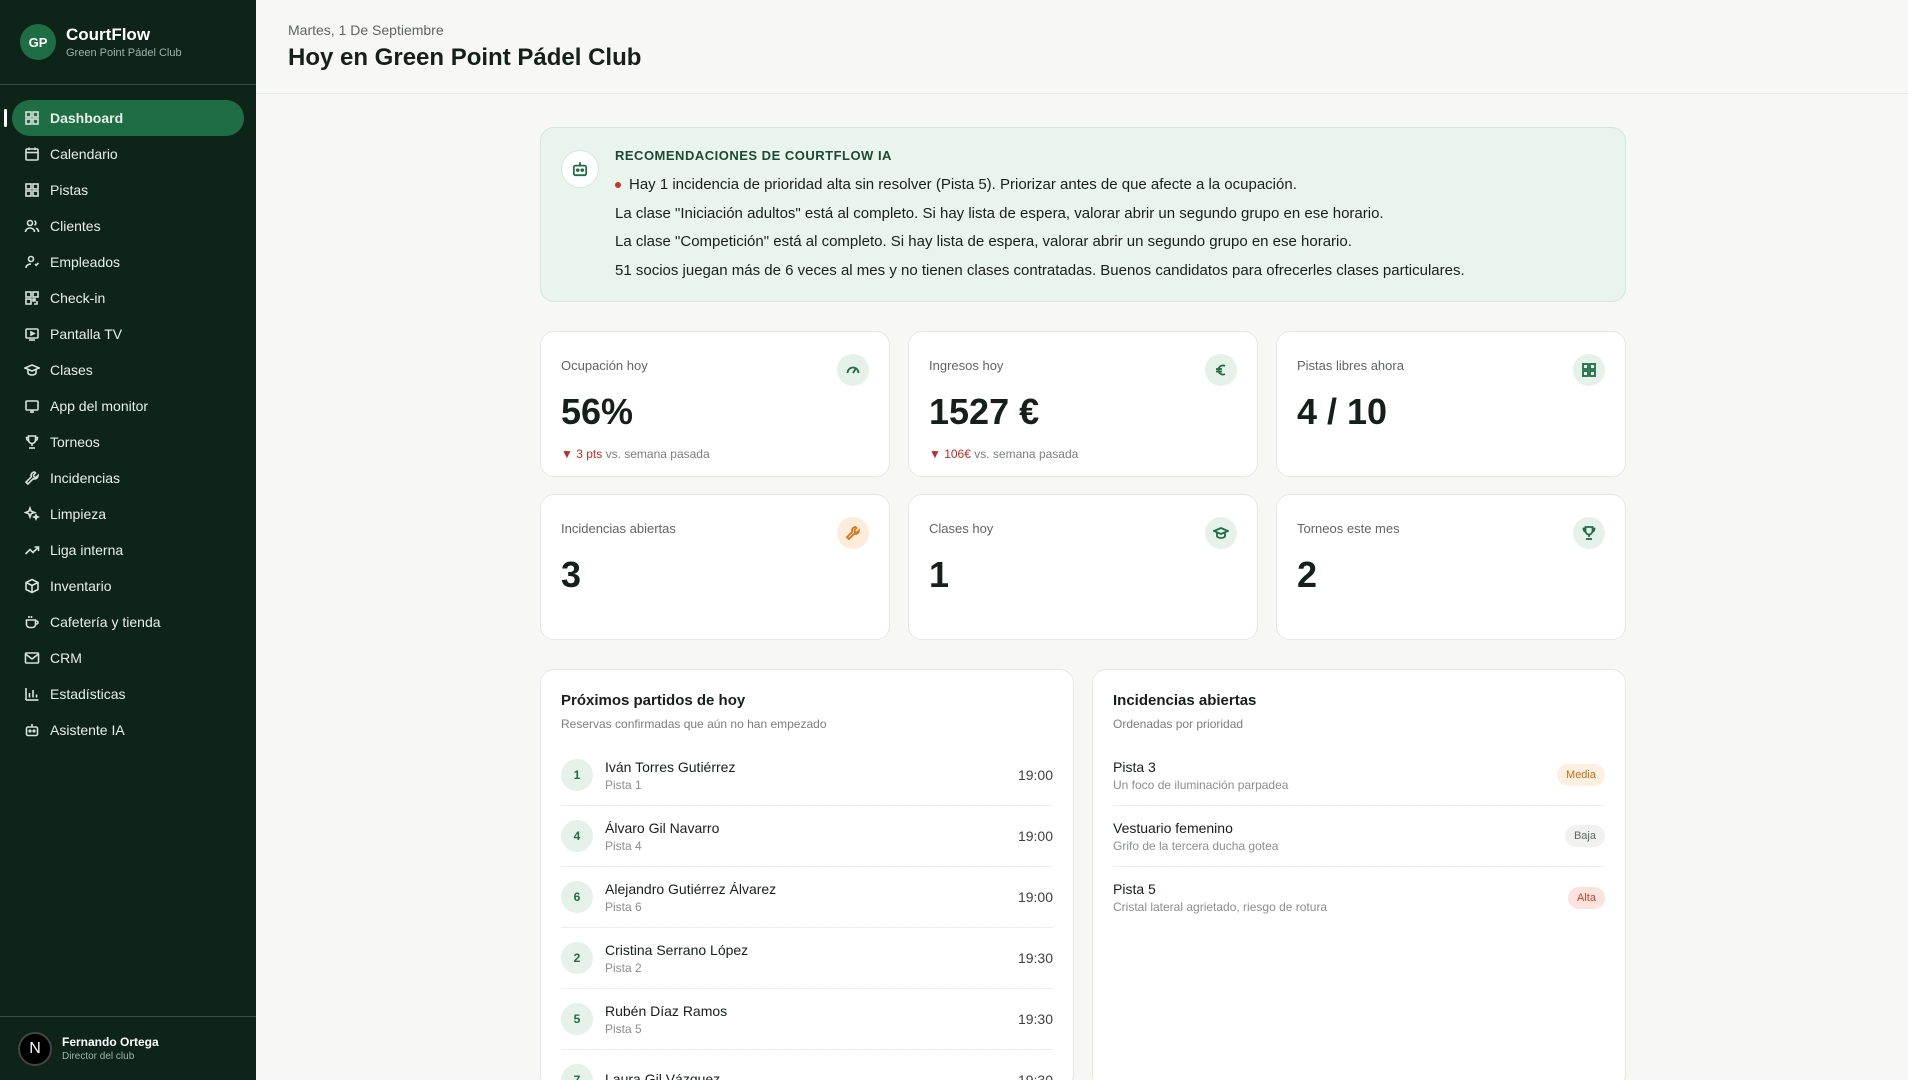  I want to click on sidebar-item-label: Liga interna, so click(87, 550).